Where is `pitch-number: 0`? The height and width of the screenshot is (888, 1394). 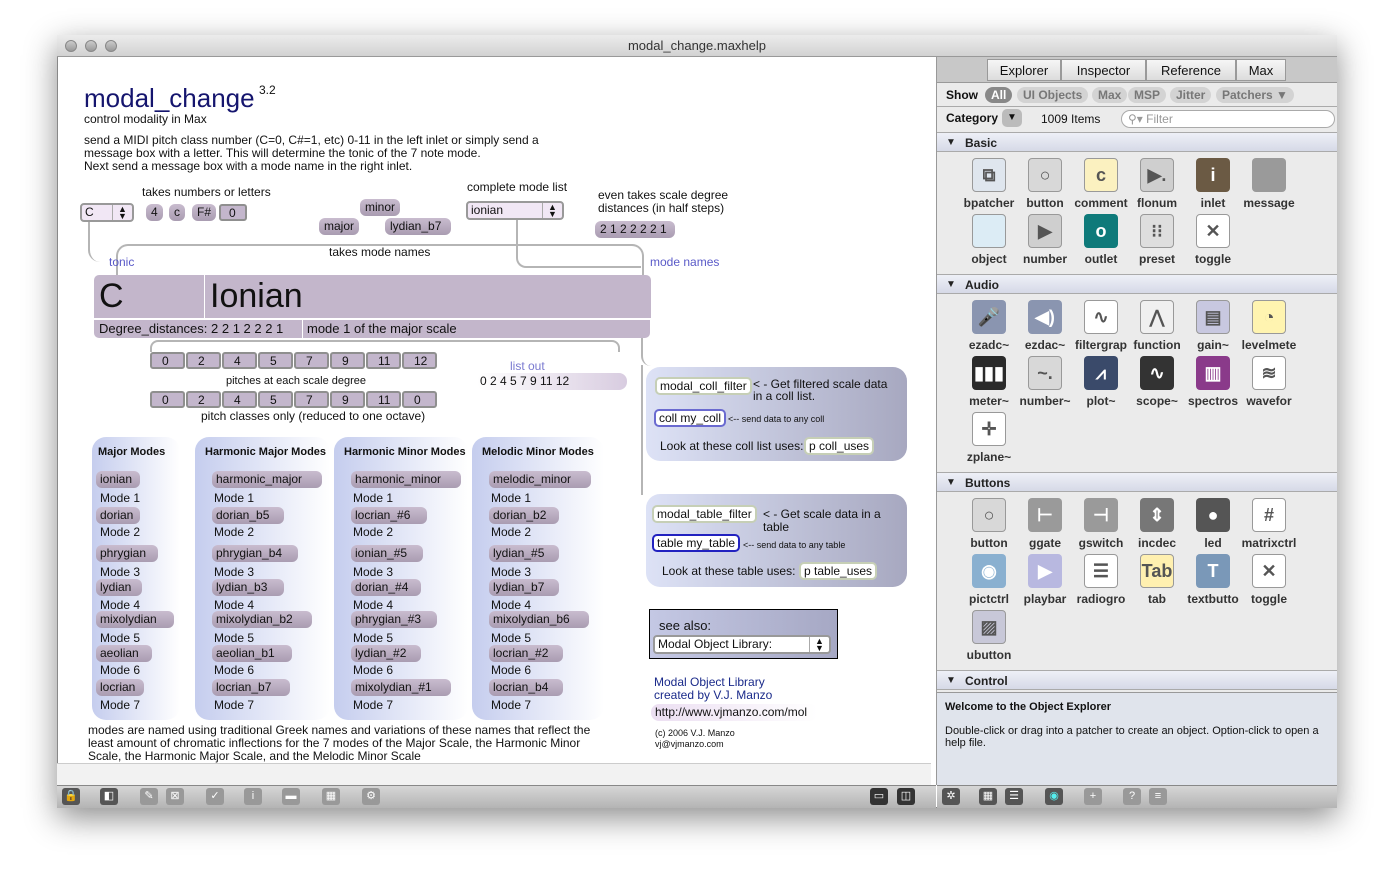 pitch-number: 0 is located at coordinates (167, 360).